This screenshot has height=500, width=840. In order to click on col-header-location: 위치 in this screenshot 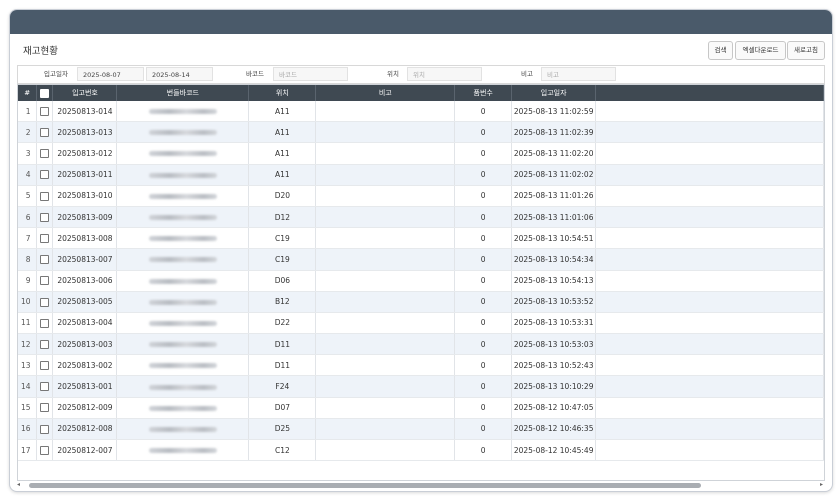, I will do `click(282, 93)`.